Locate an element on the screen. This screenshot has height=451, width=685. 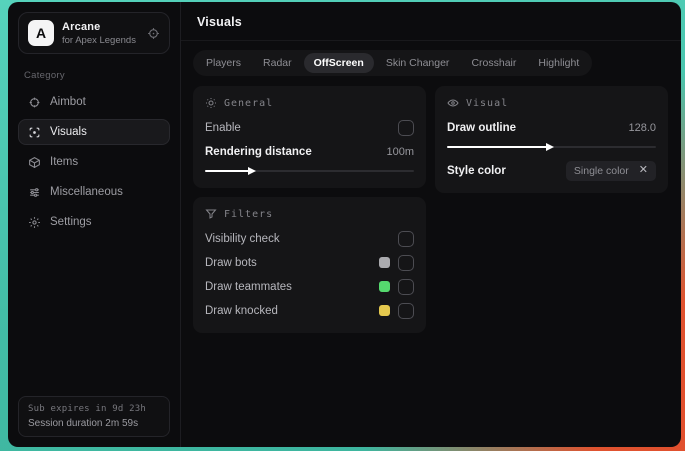
panel-title-label: Visual is located at coordinates (487, 103).